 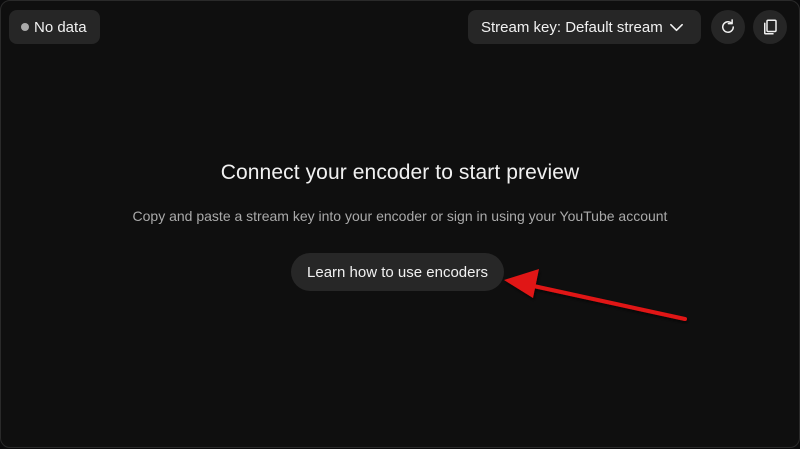 I want to click on refresh-icon, so click(x=728, y=26).